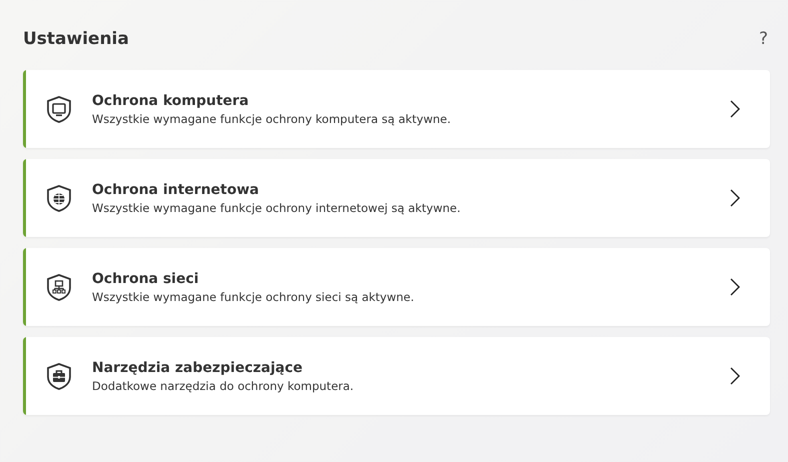 This screenshot has width=788, height=462. What do you see at coordinates (223, 385) in the screenshot?
I see `card-description: Dodatkowe narzędzia do ochrony komputera.` at bounding box center [223, 385].